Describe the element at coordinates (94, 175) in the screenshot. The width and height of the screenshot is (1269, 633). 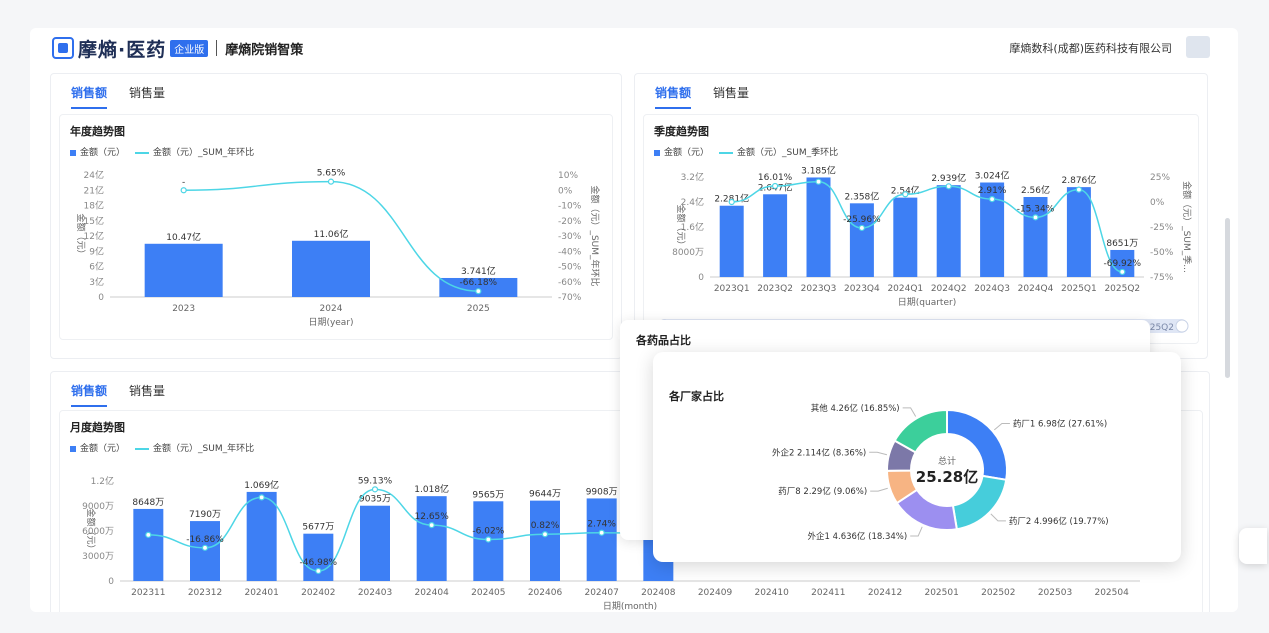
I see `y-tick-label: 24亿` at that location.